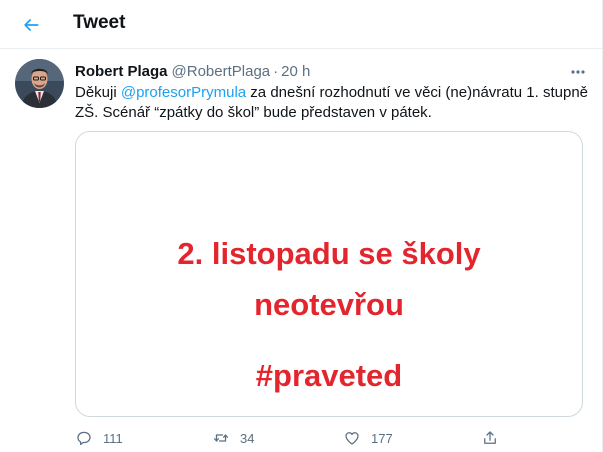 The image size is (603, 452). I want to click on page-title: Tweet, so click(99, 22).